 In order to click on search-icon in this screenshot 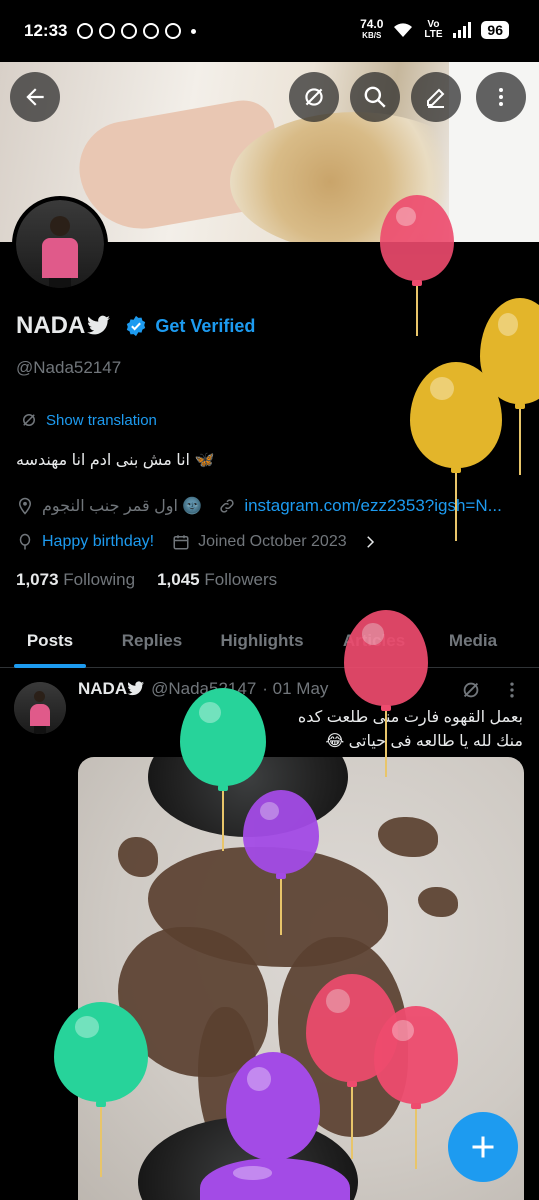, I will do `click(375, 97)`.